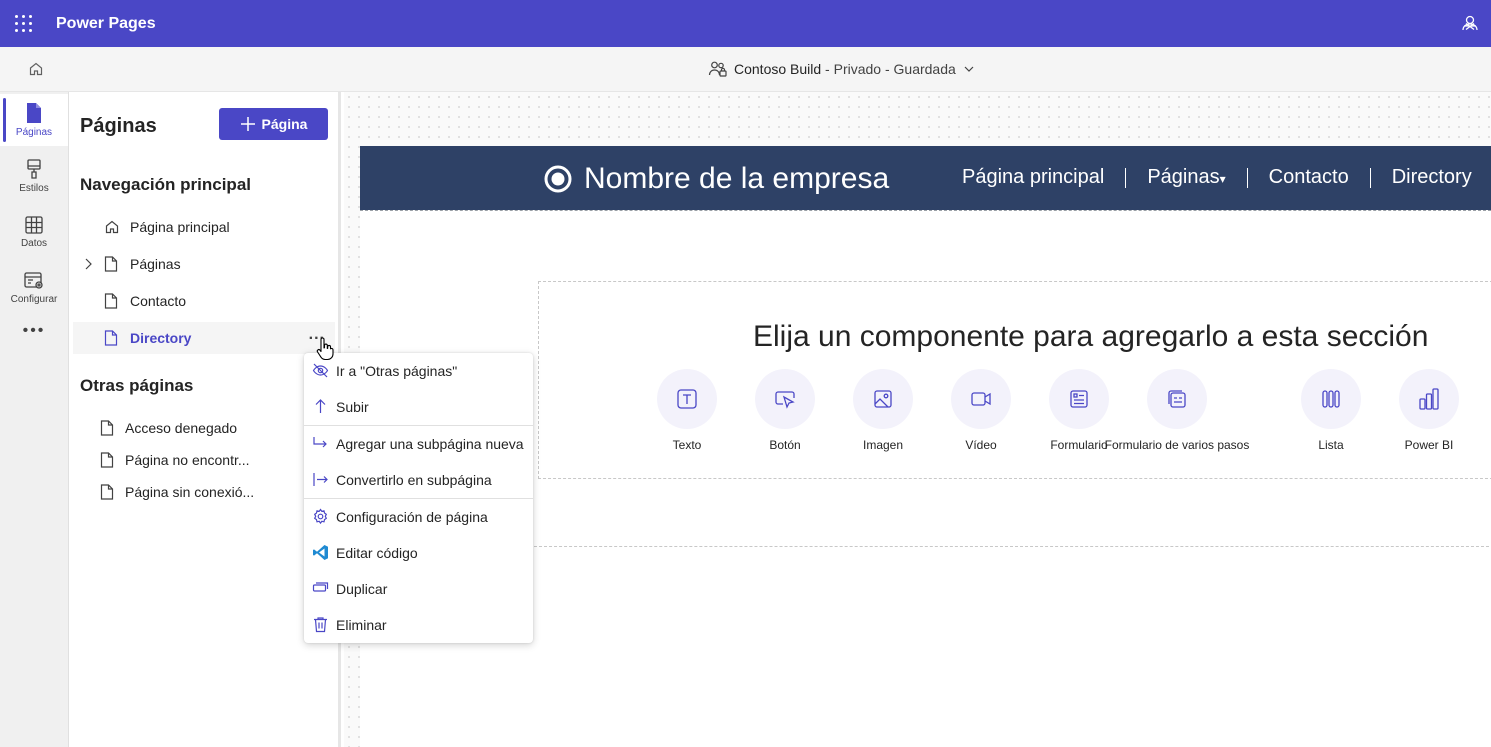 This screenshot has width=1491, height=747. What do you see at coordinates (418, 371) in the screenshot?
I see `menu-item-move-to-other-pages: Ir a "Otras páginas"` at bounding box center [418, 371].